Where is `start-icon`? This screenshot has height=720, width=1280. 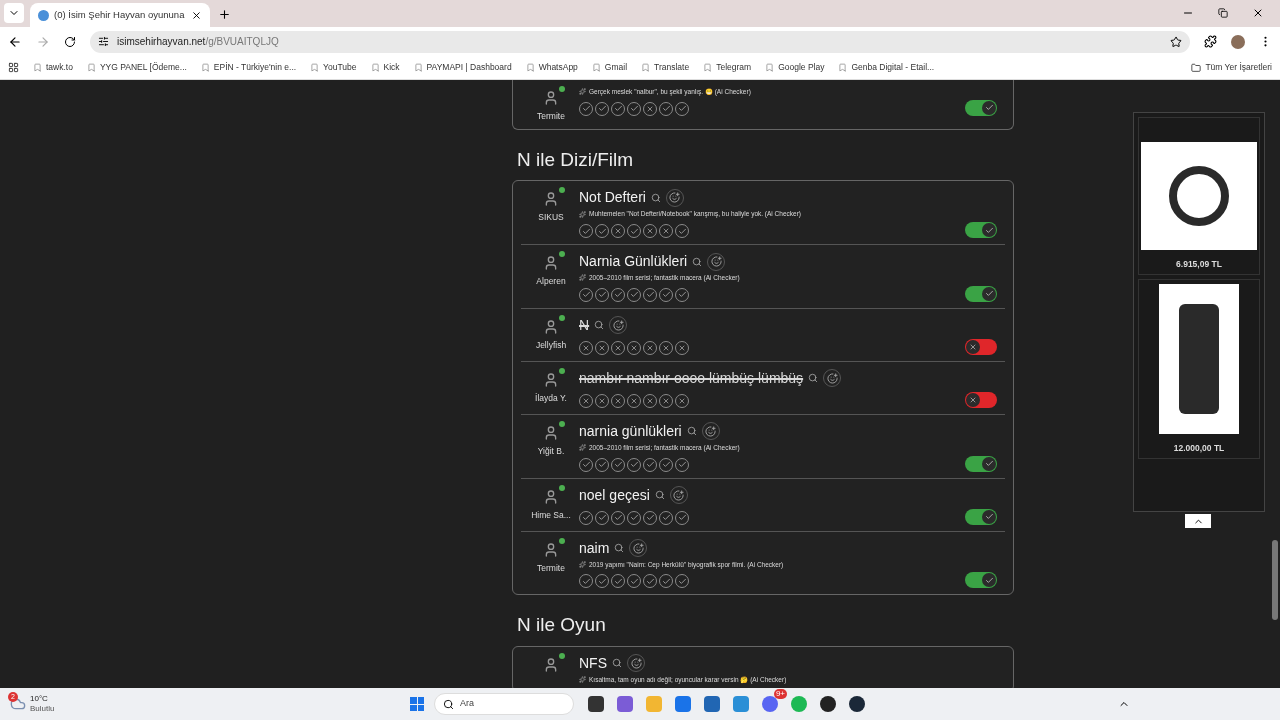
start-icon is located at coordinates (417, 704).